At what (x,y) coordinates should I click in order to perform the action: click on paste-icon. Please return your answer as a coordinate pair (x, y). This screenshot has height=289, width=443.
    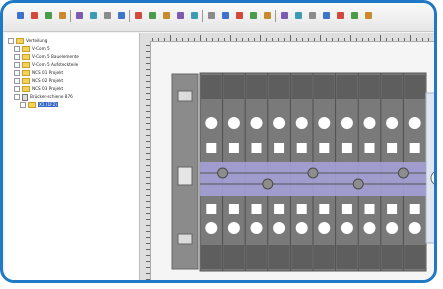
    Looking at the image, I should click on (107, 15).